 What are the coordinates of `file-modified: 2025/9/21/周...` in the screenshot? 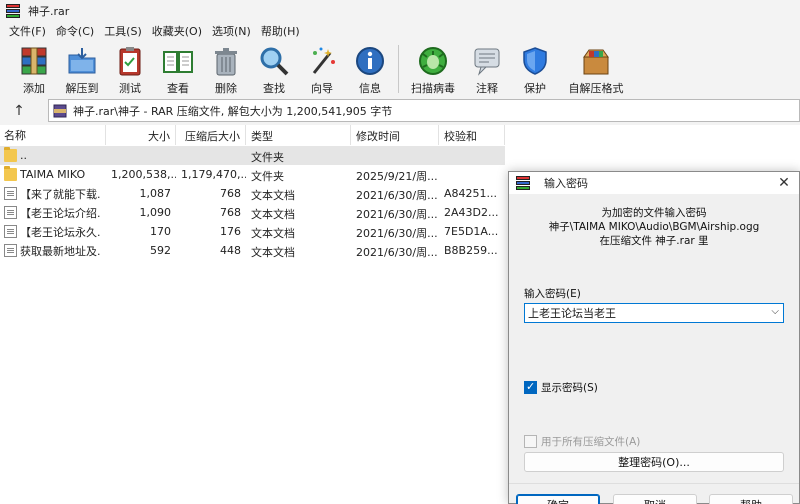 It's located at (397, 176).